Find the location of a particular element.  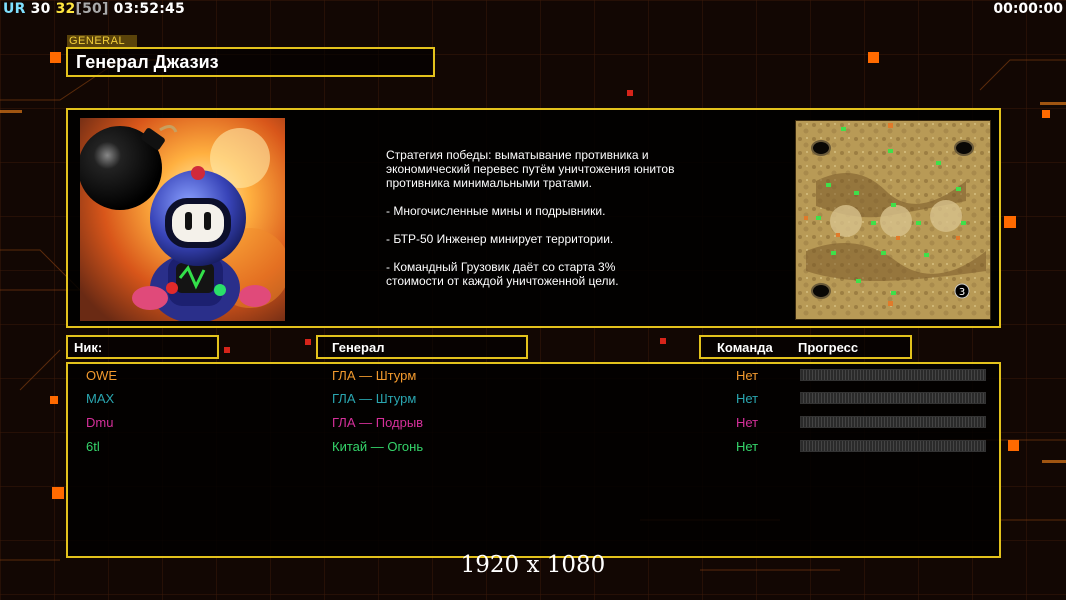

bomberman-portrait-icon is located at coordinates (182, 219).